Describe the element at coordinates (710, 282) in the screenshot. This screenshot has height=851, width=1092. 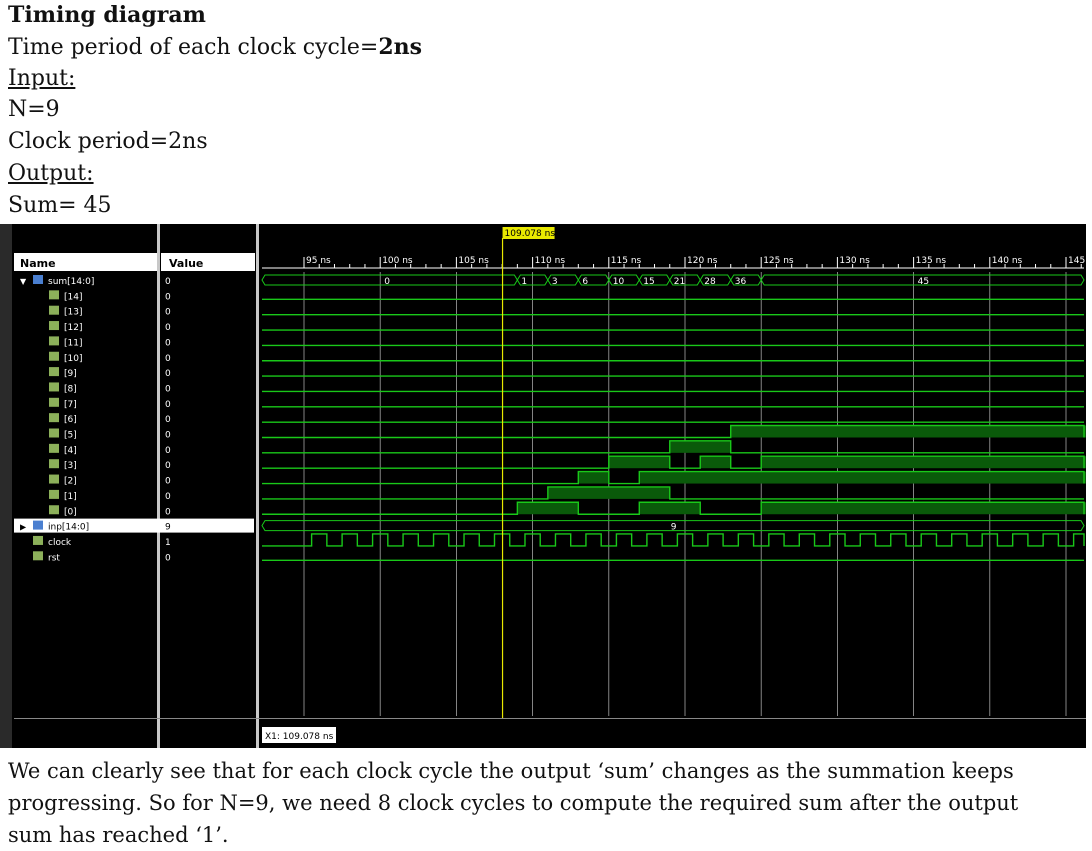
I see `bus-value-label: 28` at that location.